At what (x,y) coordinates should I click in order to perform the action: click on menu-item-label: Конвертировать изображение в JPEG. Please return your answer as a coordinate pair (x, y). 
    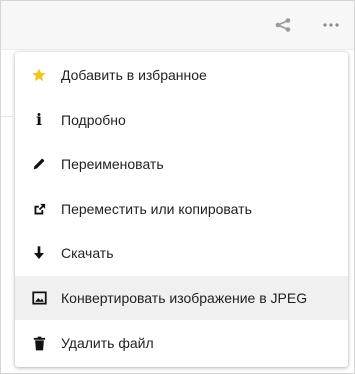
    Looking at the image, I should click on (184, 298).